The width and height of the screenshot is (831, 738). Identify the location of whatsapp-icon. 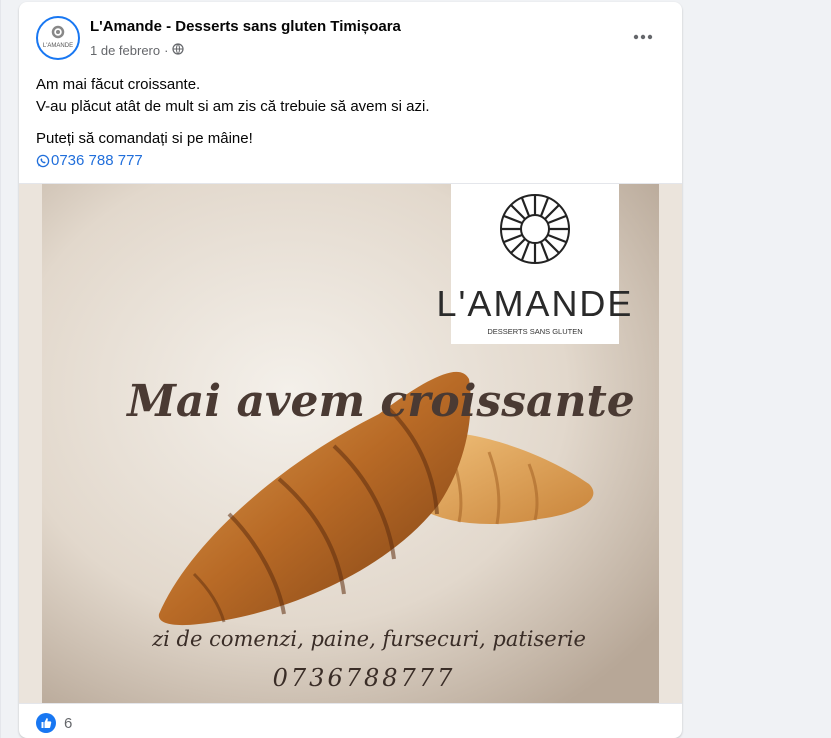
(43, 161).